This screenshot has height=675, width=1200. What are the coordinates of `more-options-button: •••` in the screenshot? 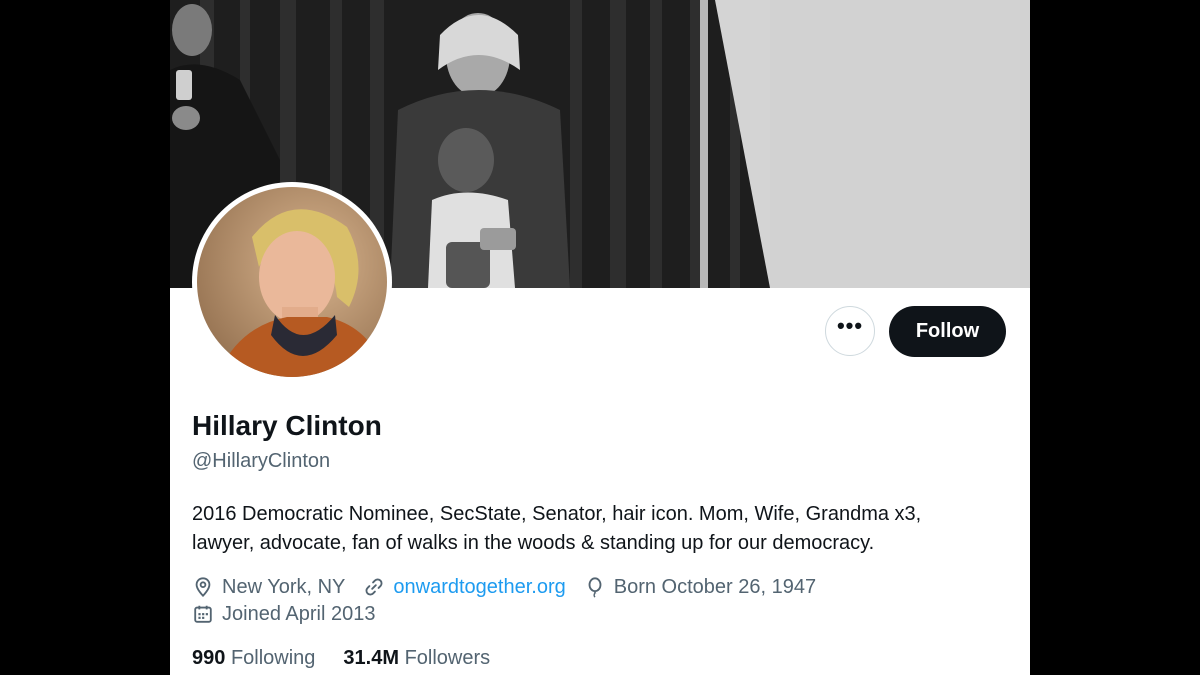 It's located at (850, 331).